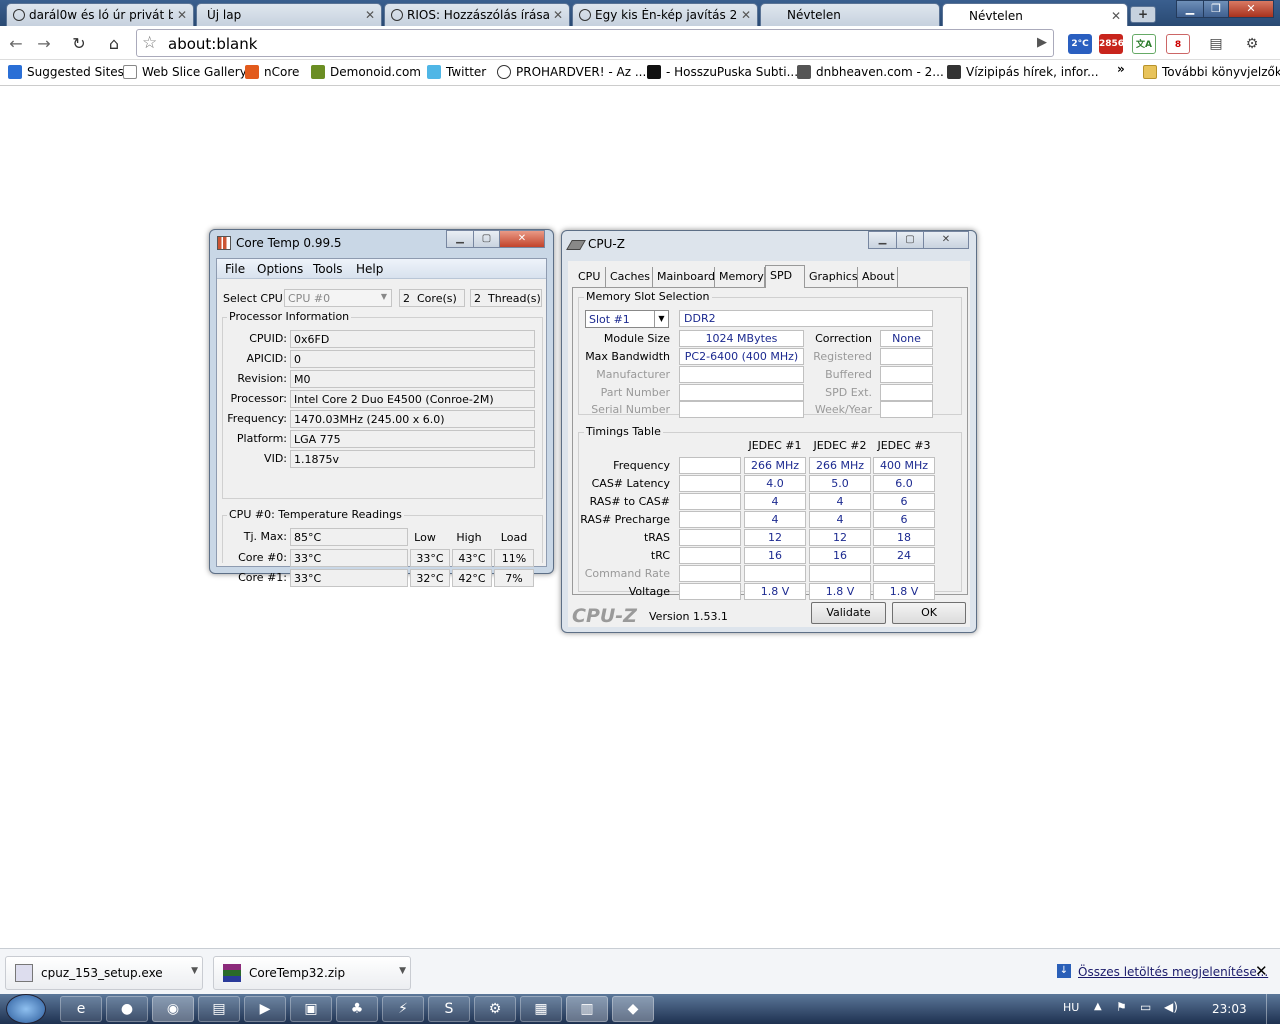 The image size is (1280, 1024). What do you see at coordinates (44, 44) in the screenshot?
I see `forward-button: →` at bounding box center [44, 44].